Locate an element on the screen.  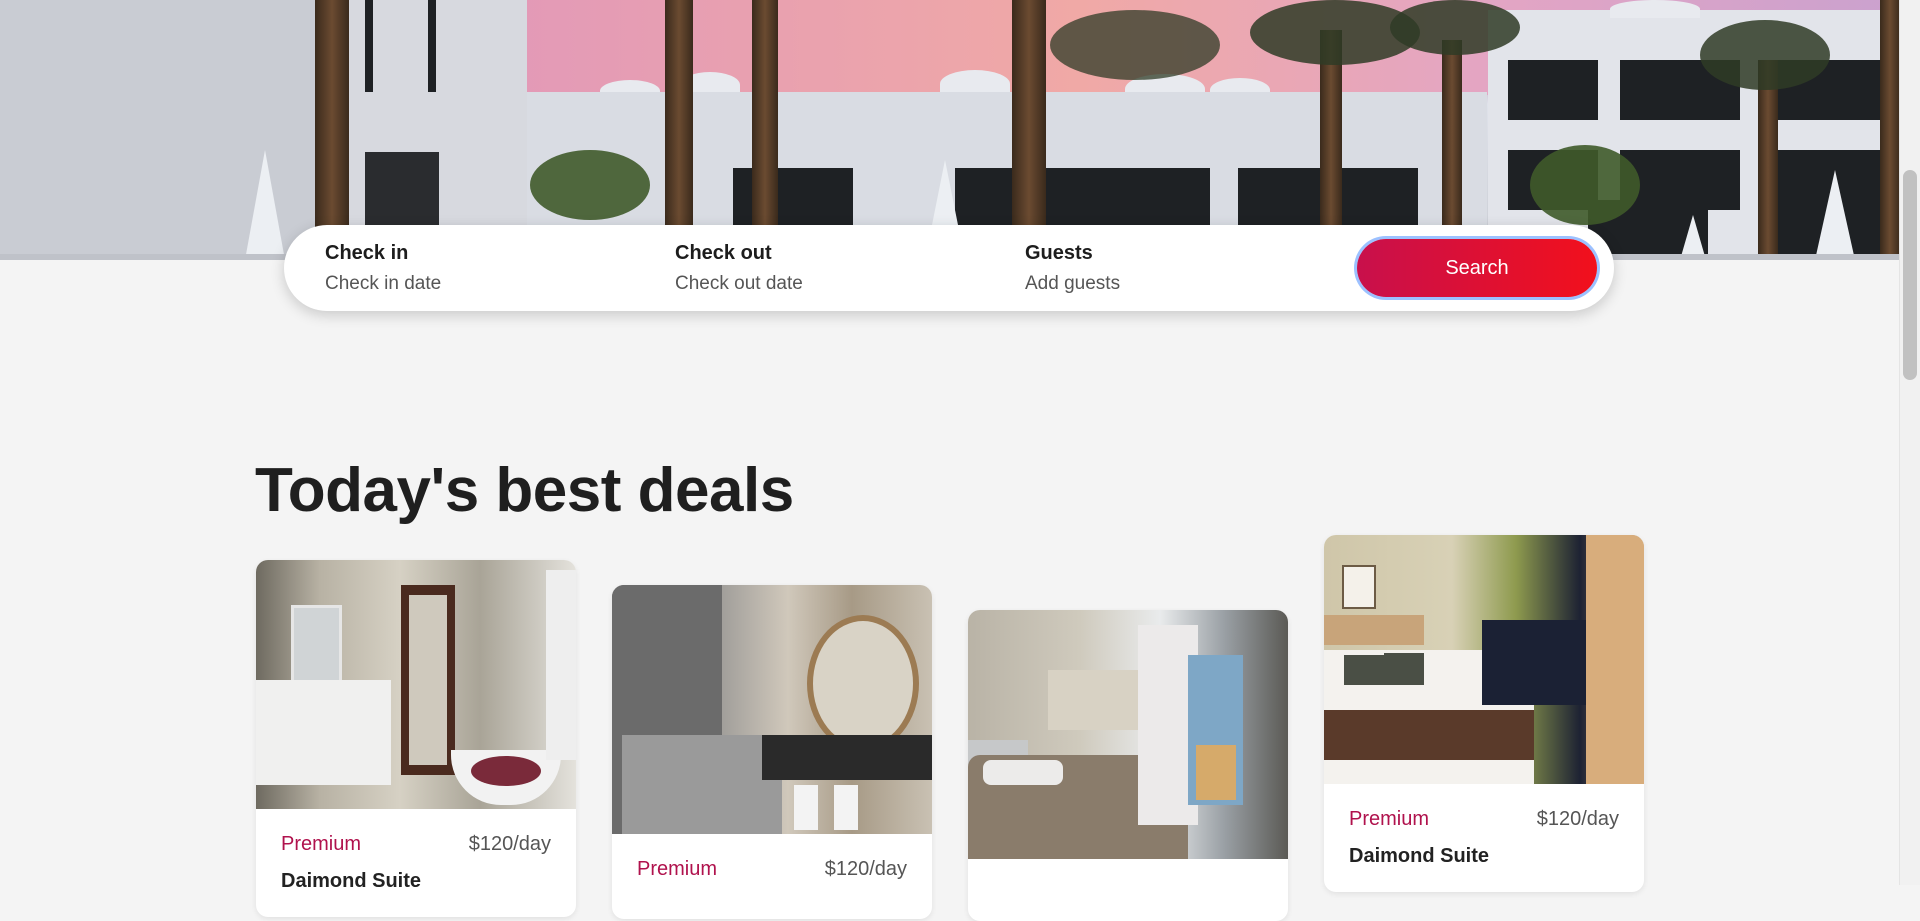
search-button: Search is located at coordinates (1477, 268).